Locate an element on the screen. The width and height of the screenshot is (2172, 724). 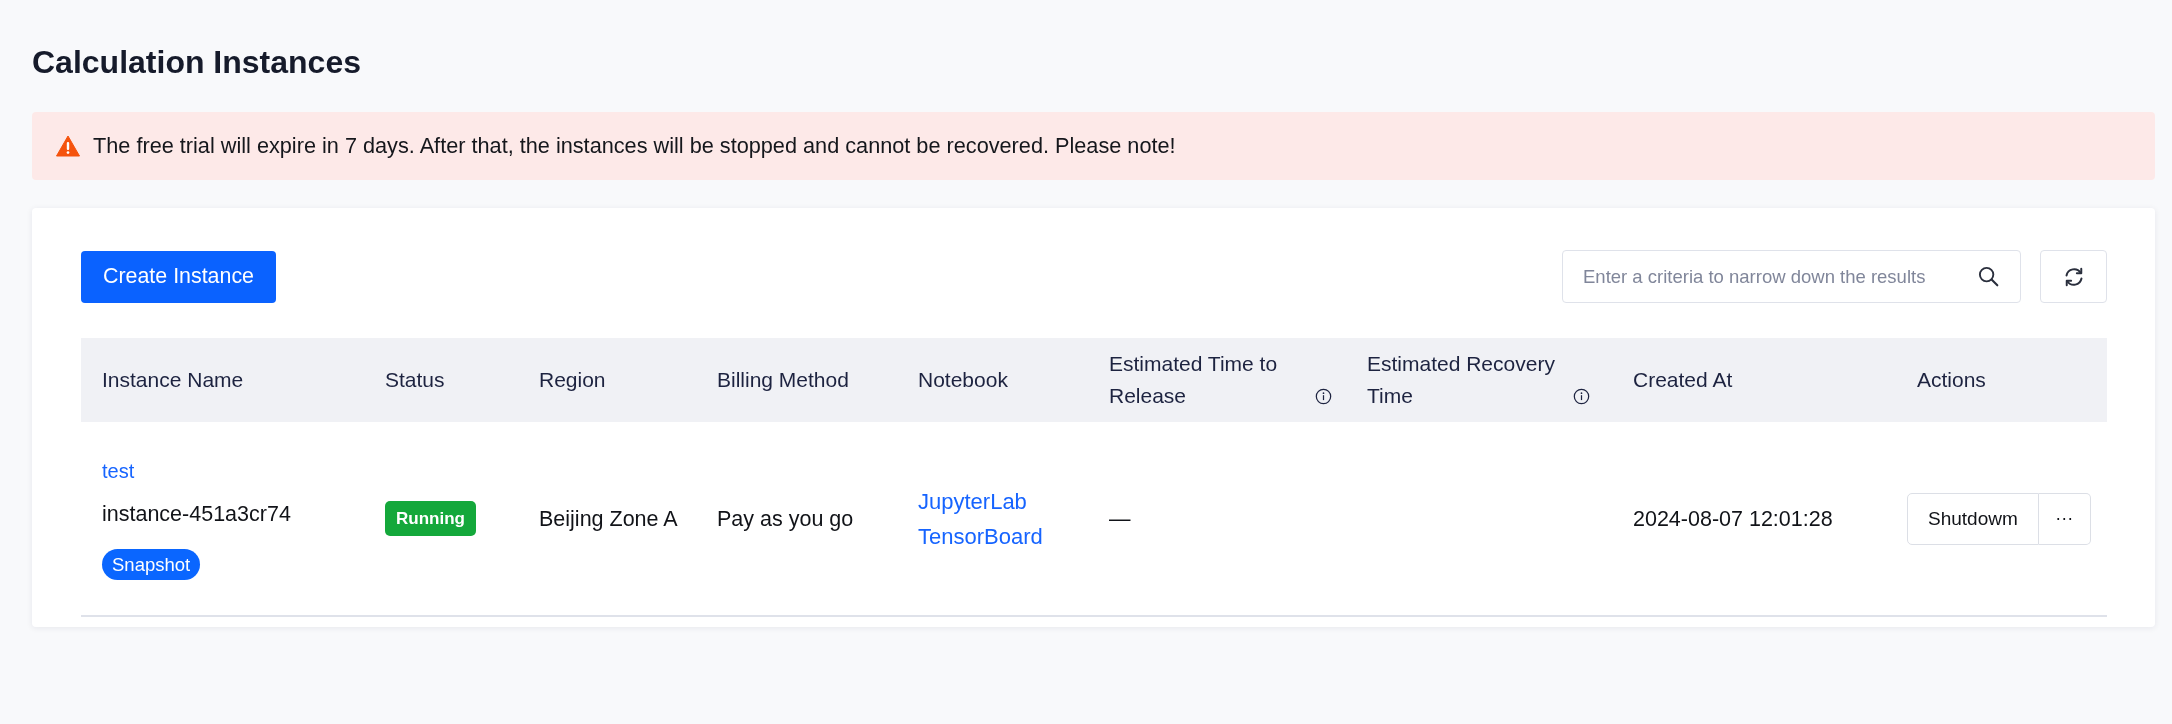
column-header: Instance Name is located at coordinates (173, 380).